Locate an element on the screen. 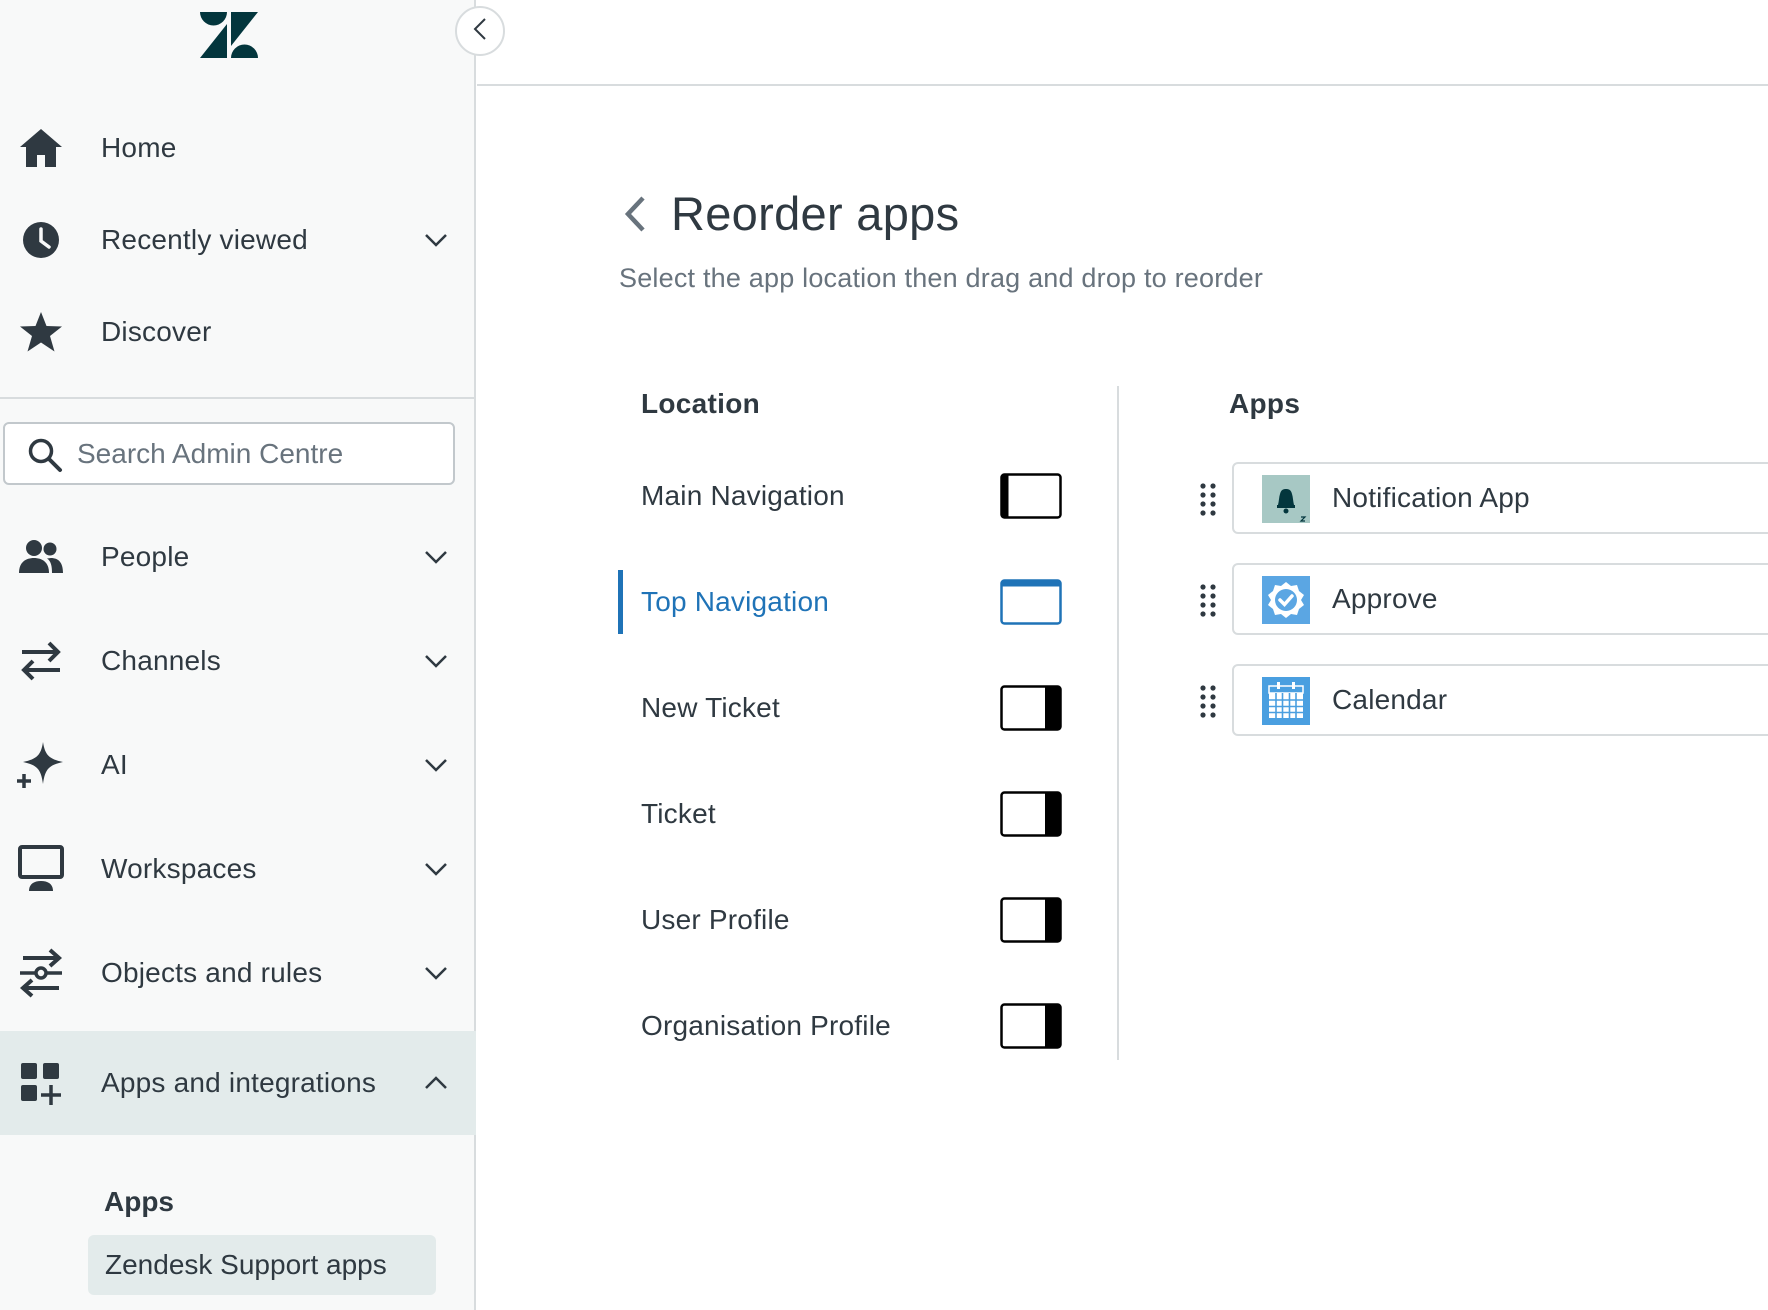 The height and width of the screenshot is (1310, 1768). nav-item-objects-and-rules: Objects and rules is located at coordinates (238, 973).